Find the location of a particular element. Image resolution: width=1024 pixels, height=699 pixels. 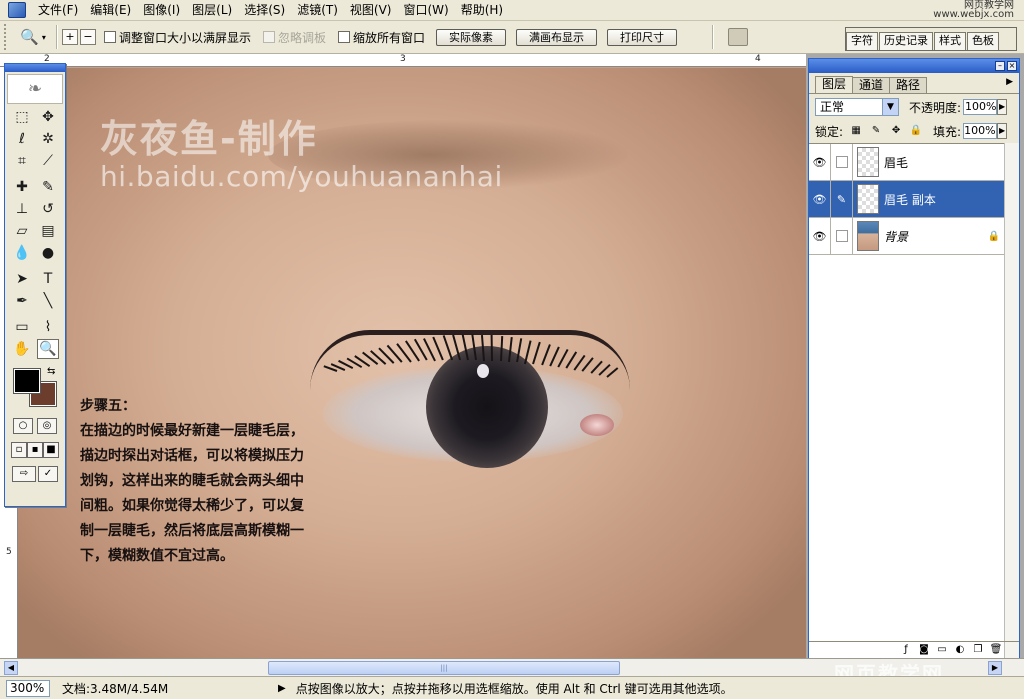

layer-name: 眉毛 is located at coordinates (896, 162).